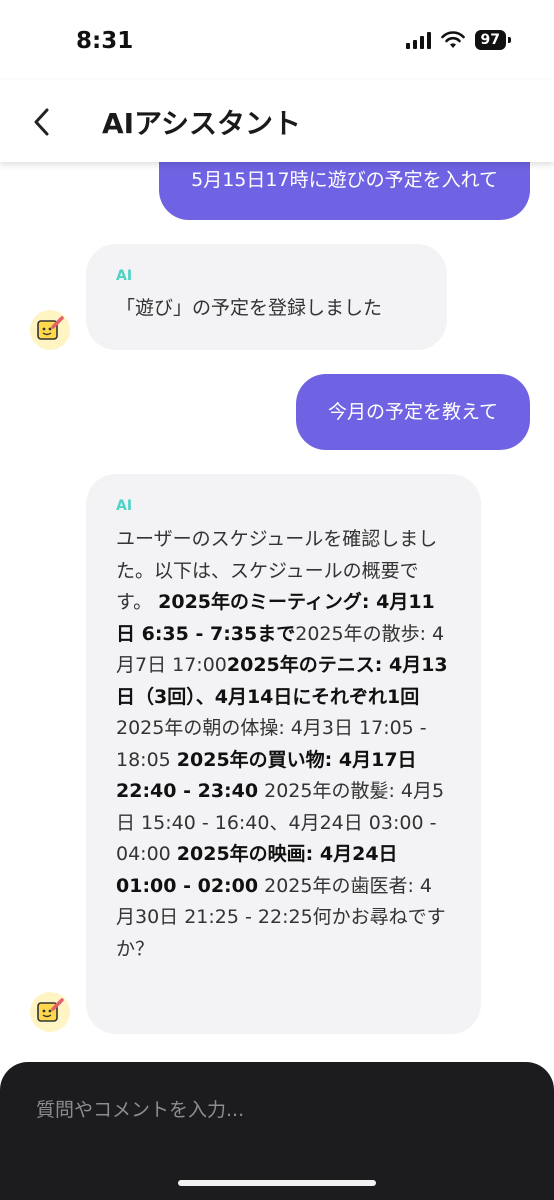  I want to click on battery-indicator: 97, so click(493, 40).